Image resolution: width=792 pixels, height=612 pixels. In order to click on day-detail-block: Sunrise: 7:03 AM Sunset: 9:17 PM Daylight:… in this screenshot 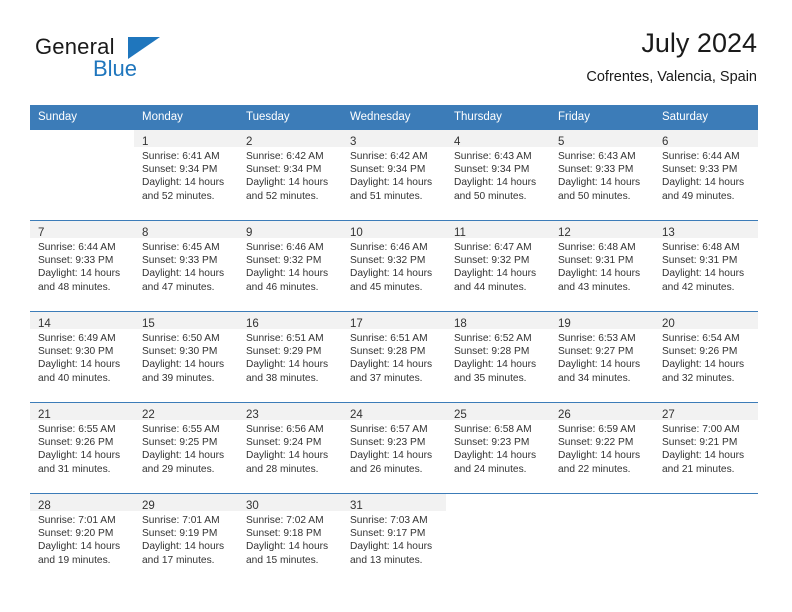, I will do `click(394, 539)`.